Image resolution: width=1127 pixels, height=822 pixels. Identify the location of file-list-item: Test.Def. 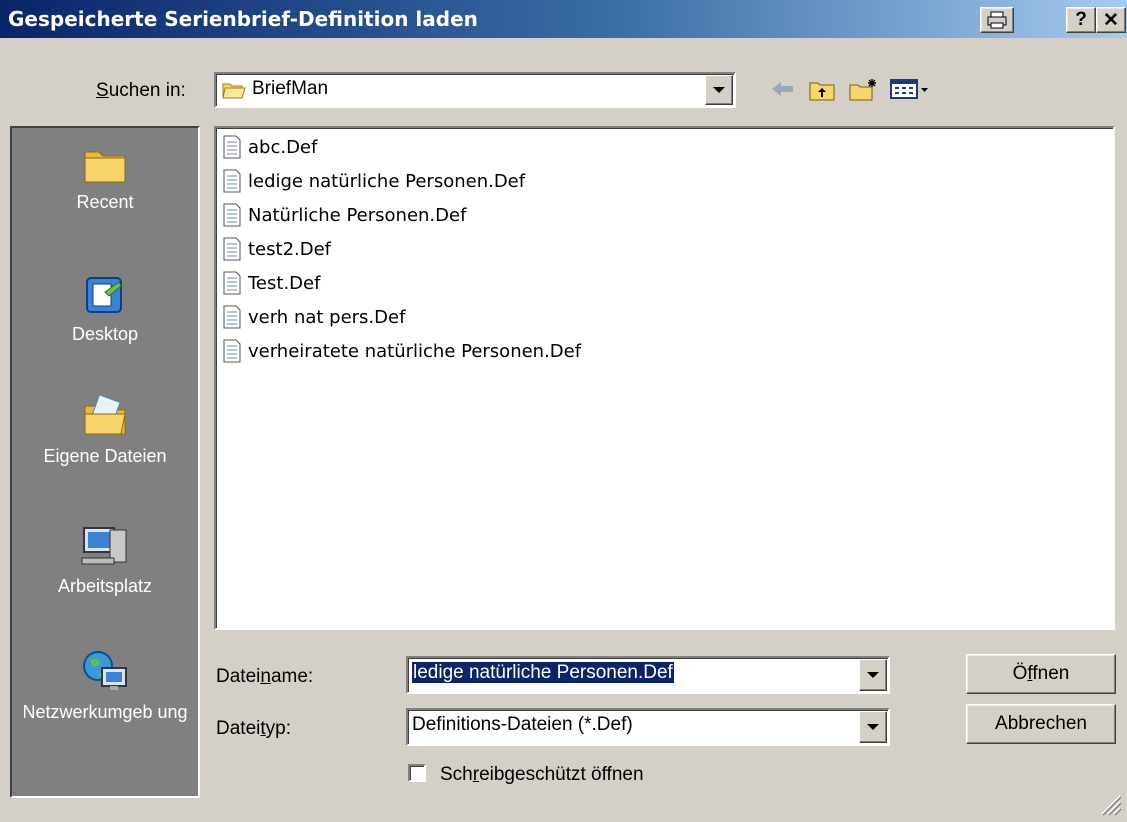
(271, 283).